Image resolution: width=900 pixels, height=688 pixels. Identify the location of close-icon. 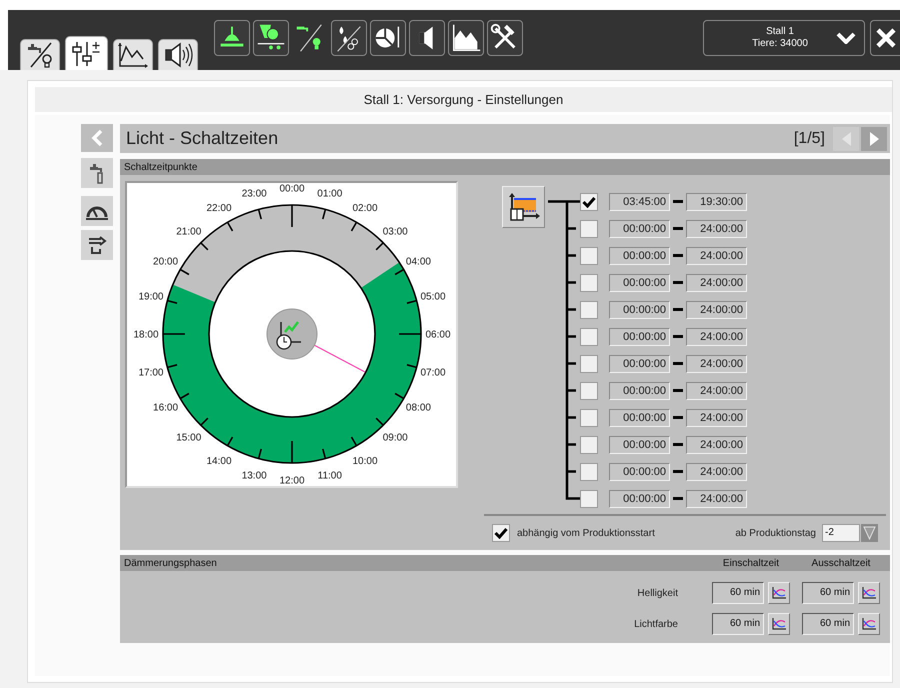
(886, 38).